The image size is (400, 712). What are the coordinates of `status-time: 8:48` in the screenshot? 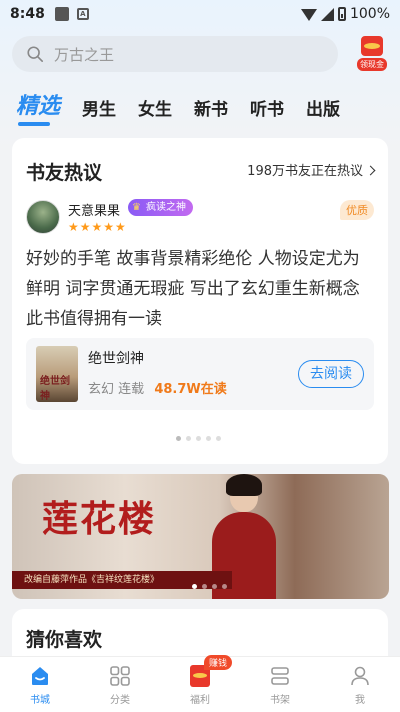 It's located at (27, 14).